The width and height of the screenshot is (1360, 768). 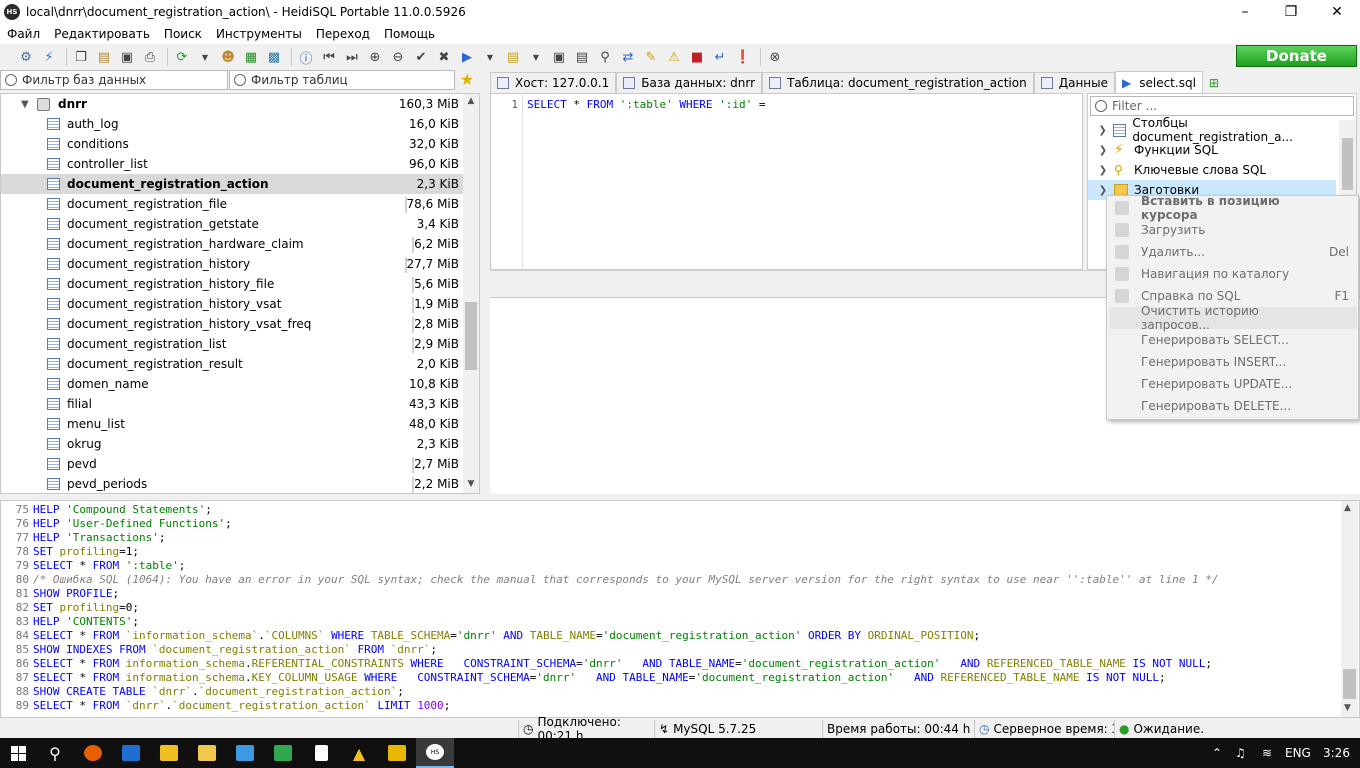 I want to click on firefox-icon, so click(x=93, y=753).